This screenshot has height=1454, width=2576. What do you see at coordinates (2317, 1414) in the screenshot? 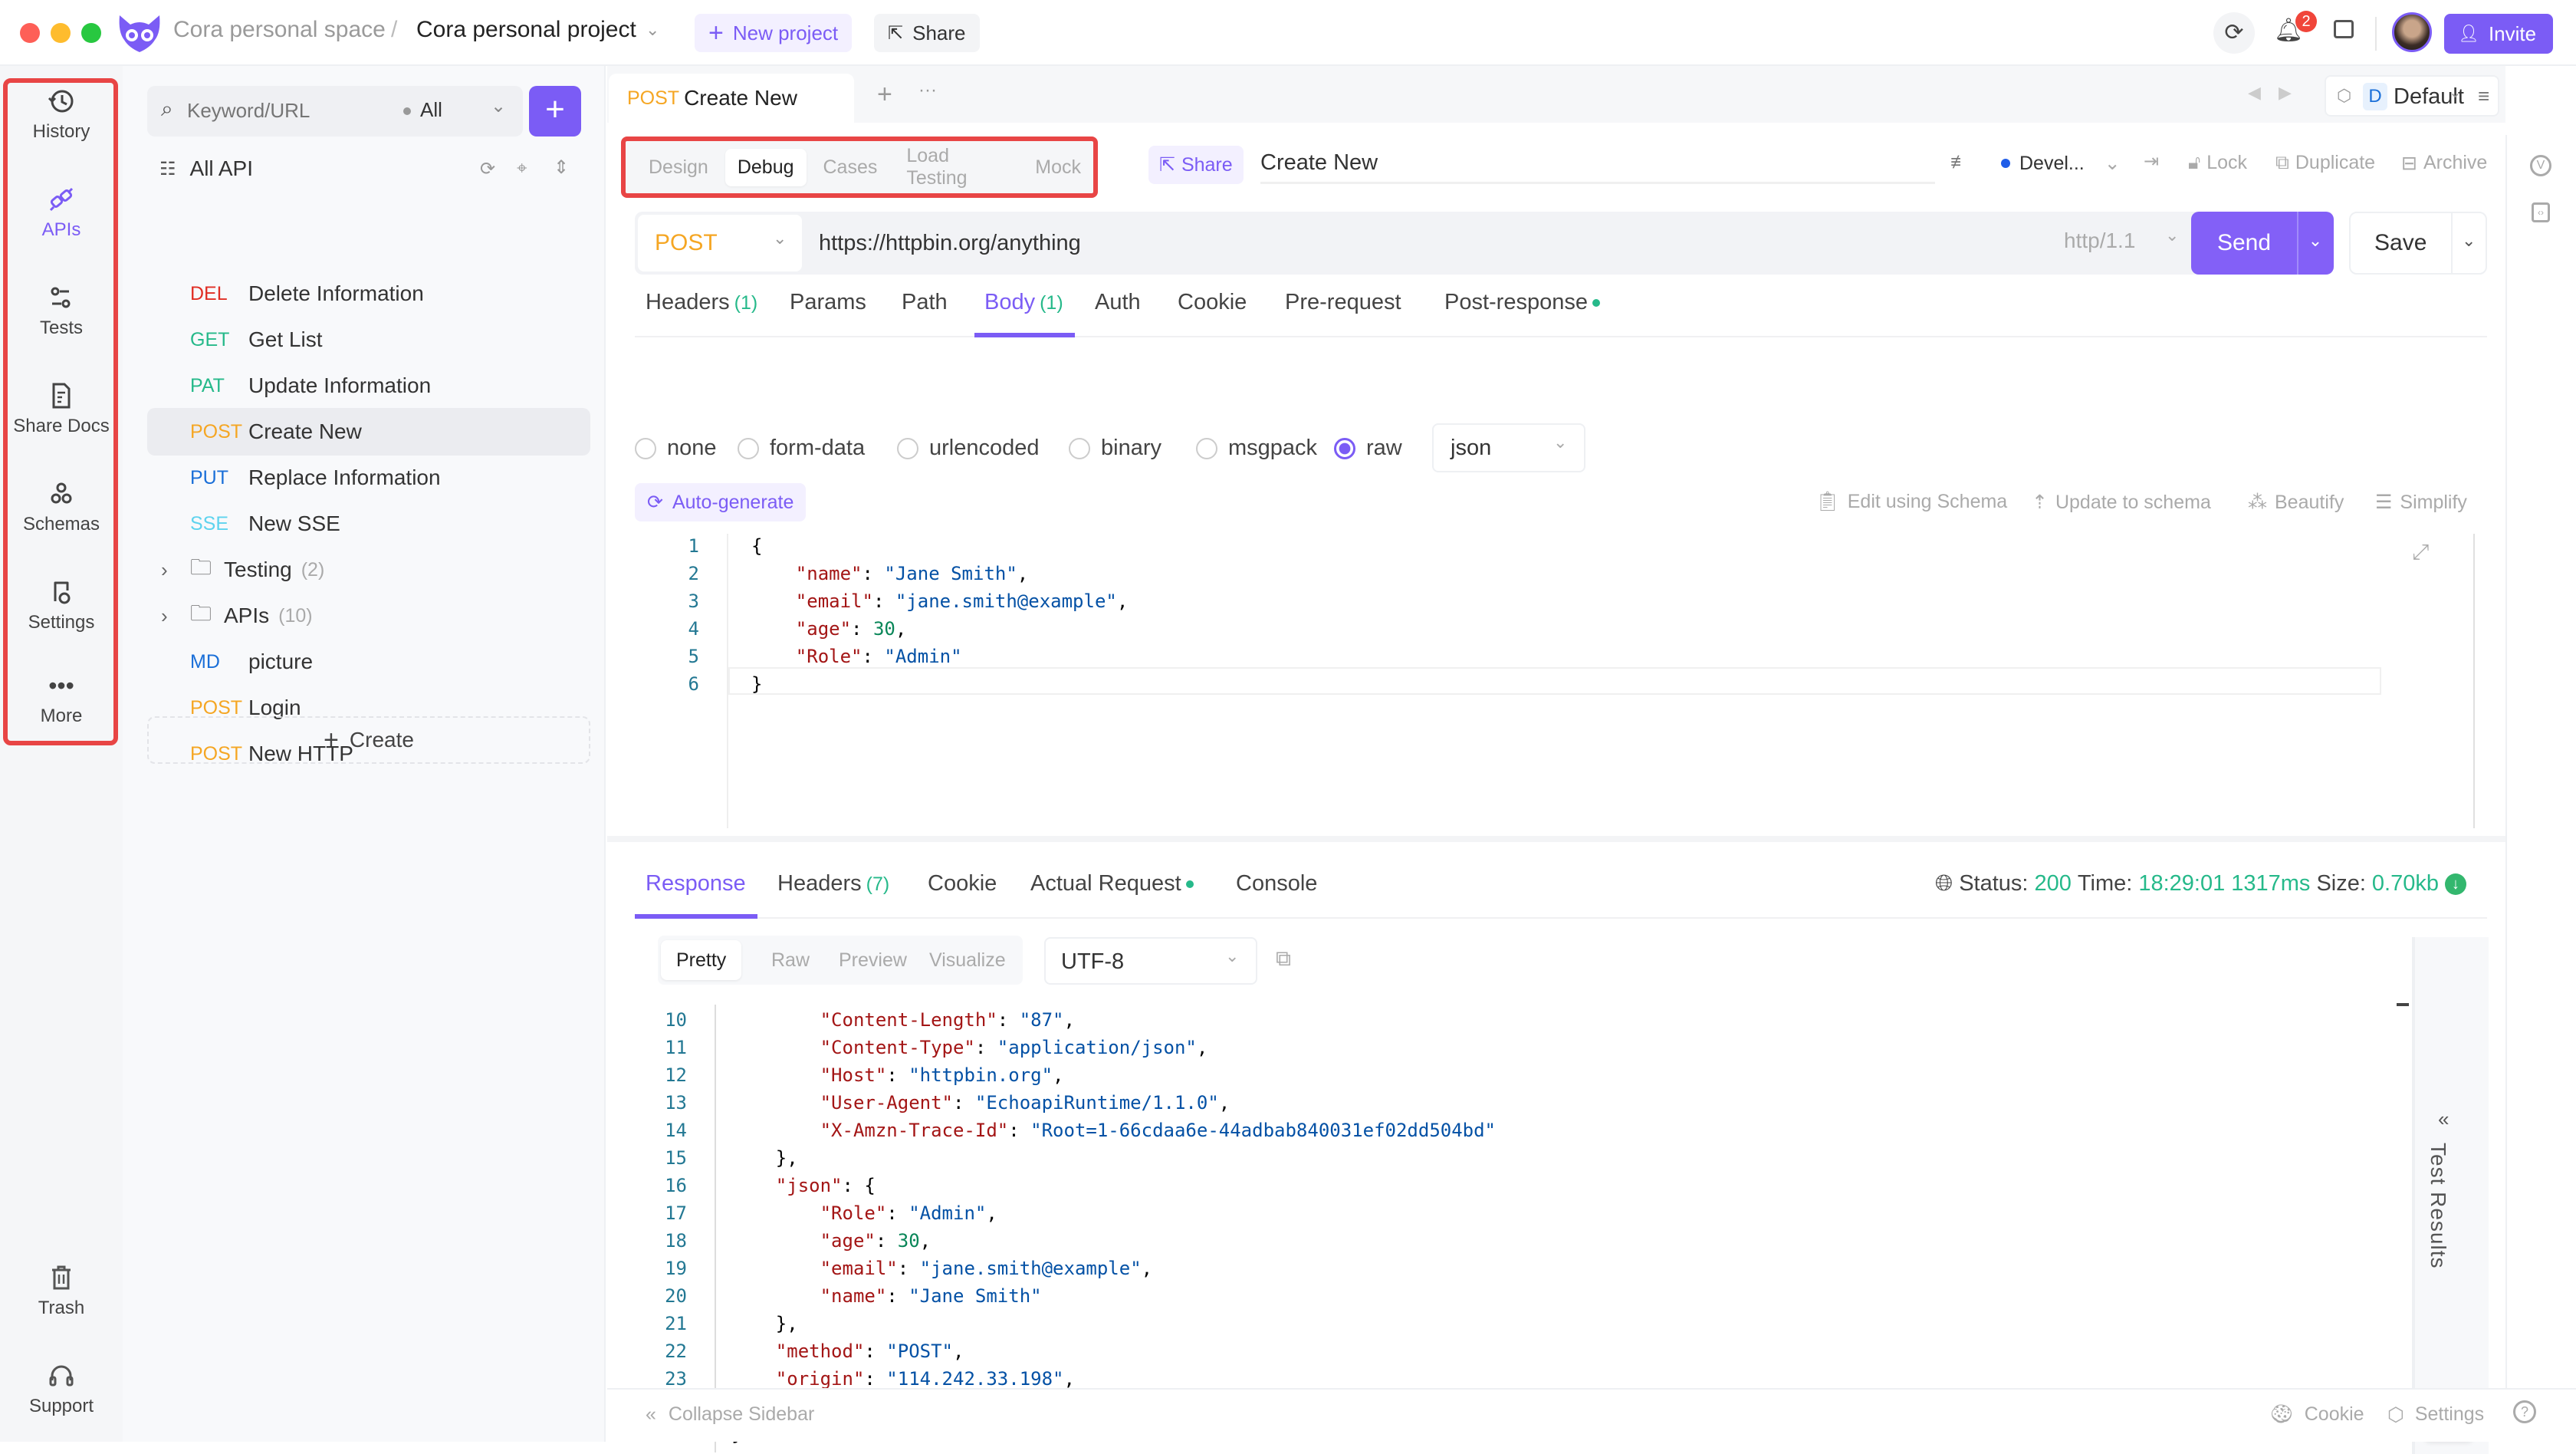
I see `footer-cookie-button: 🍪︎ Cookie` at bounding box center [2317, 1414].